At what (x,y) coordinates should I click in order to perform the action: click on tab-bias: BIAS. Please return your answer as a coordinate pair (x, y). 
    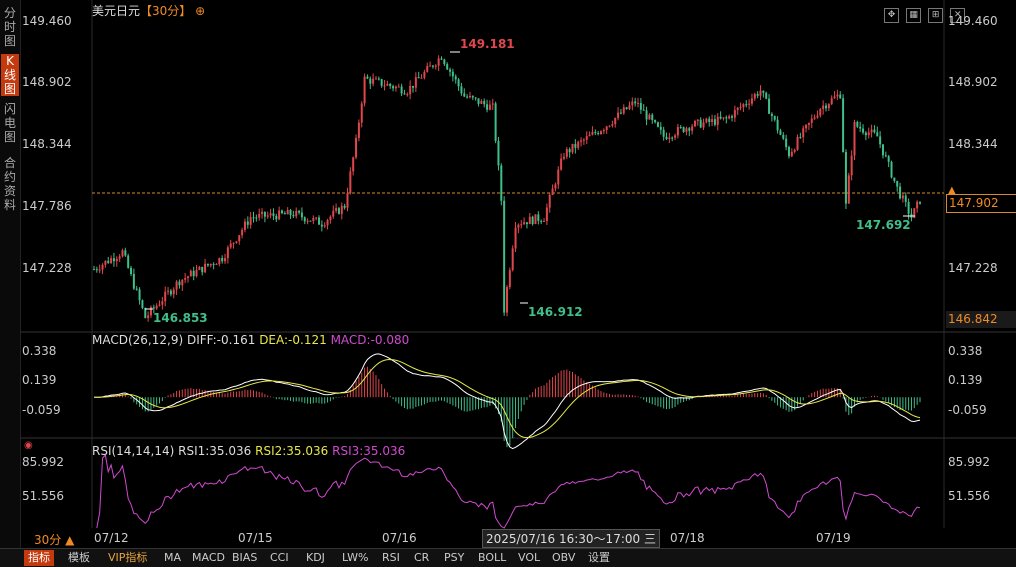
    Looking at the image, I should click on (244, 558).